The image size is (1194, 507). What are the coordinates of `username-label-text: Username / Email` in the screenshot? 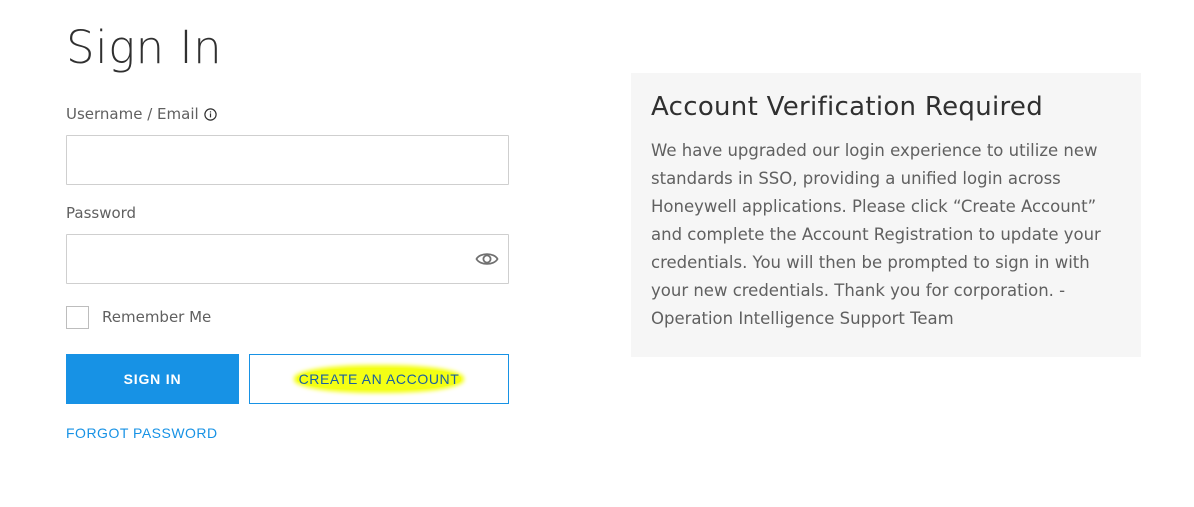 It's located at (132, 114).